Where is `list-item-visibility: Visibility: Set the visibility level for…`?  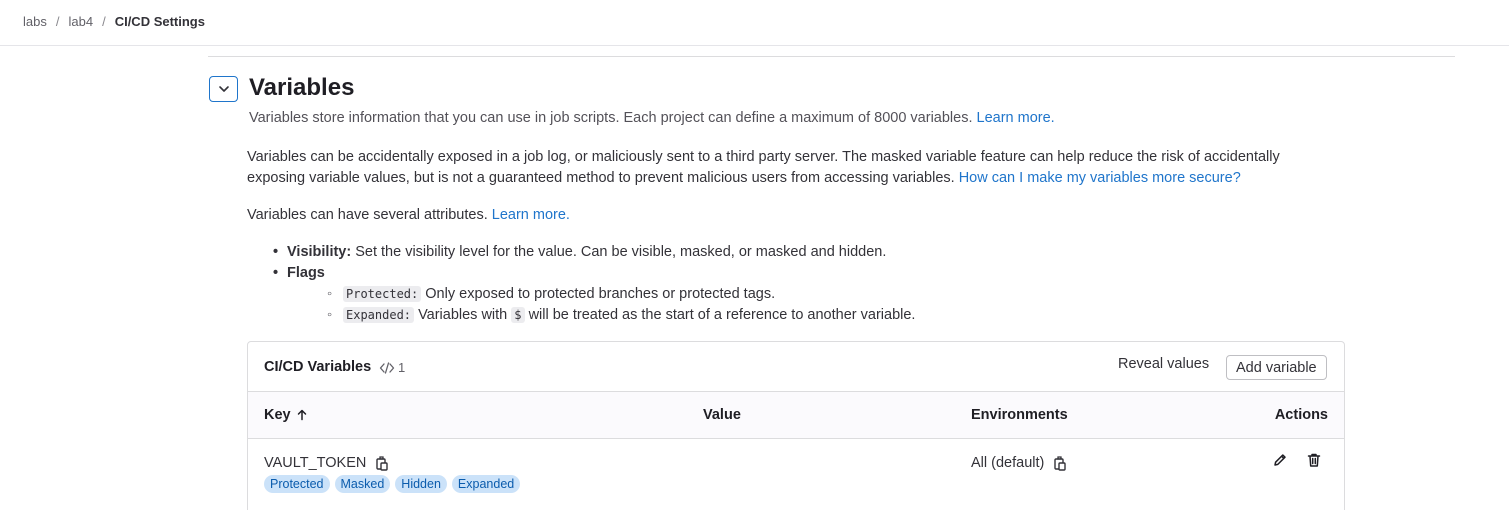 list-item-visibility: Visibility: Set the visibility level for… is located at coordinates (594, 252).